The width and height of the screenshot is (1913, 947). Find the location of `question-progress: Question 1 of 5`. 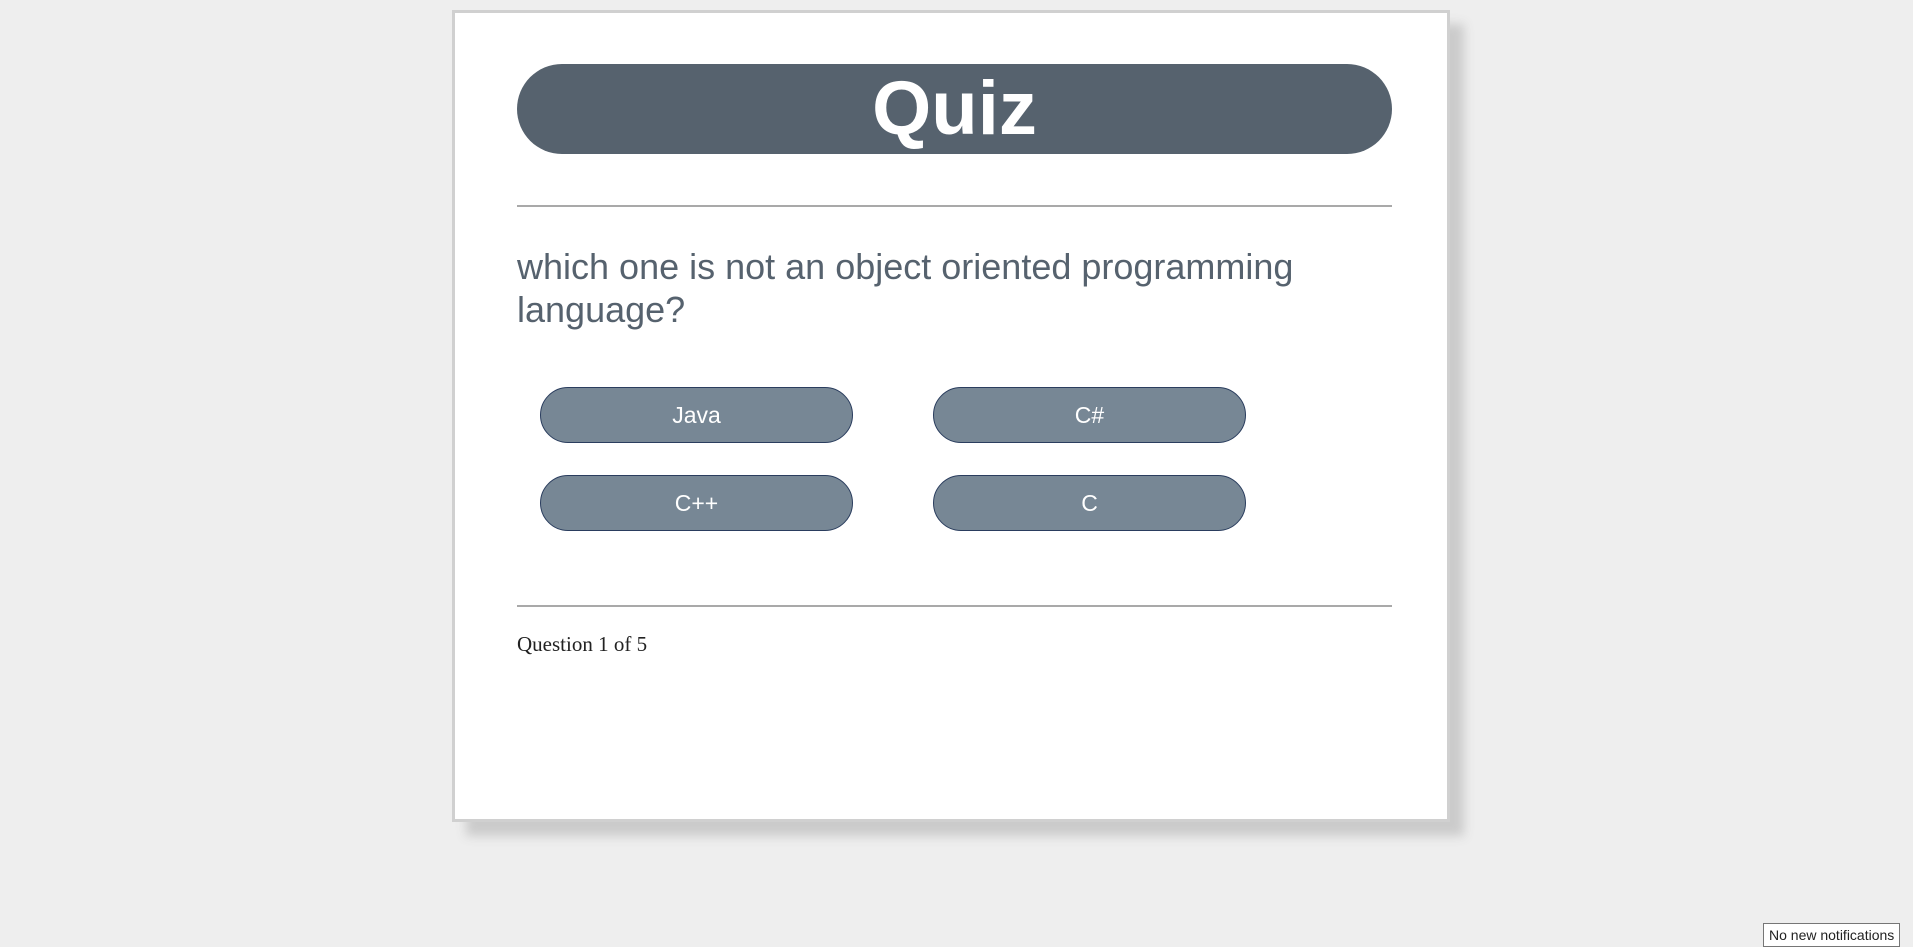

question-progress: Question 1 of 5 is located at coordinates (582, 644).